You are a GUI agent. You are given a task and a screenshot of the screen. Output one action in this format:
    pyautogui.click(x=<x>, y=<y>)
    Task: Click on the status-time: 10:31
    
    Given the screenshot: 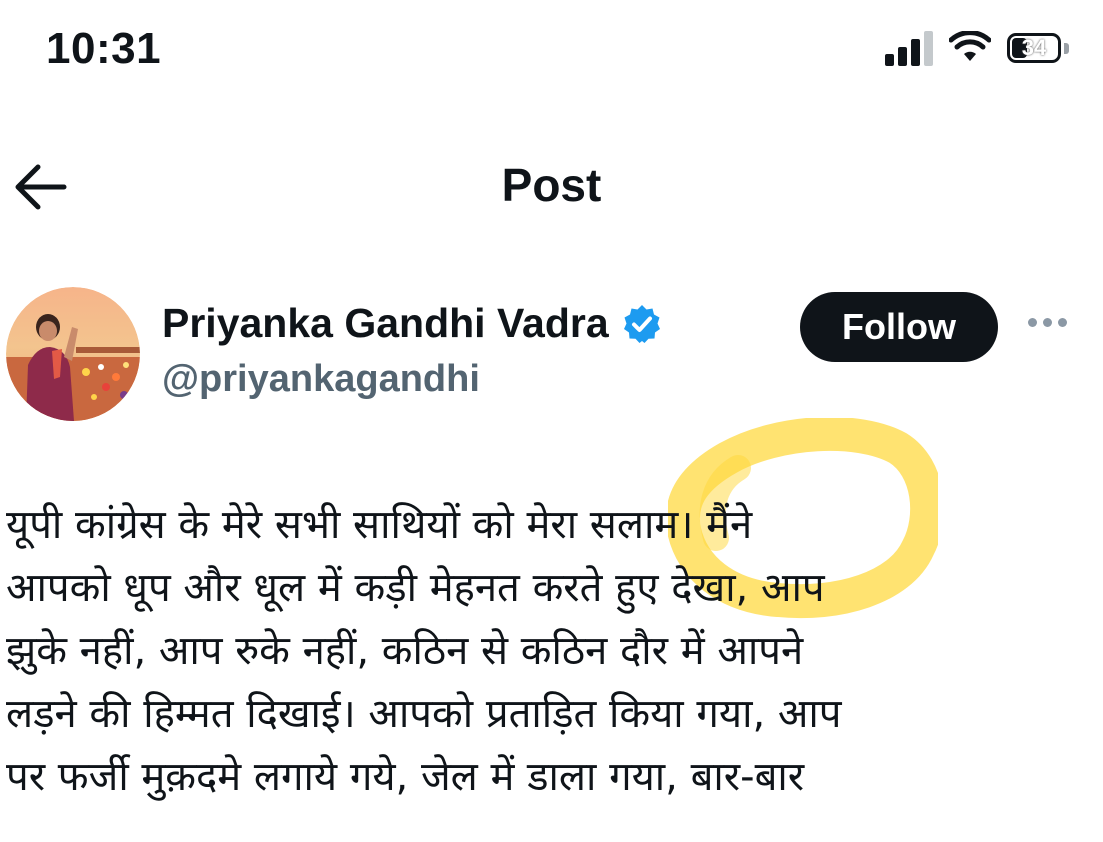 What is the action you would take?
    pyautogui.click(x=104, y=48)
    